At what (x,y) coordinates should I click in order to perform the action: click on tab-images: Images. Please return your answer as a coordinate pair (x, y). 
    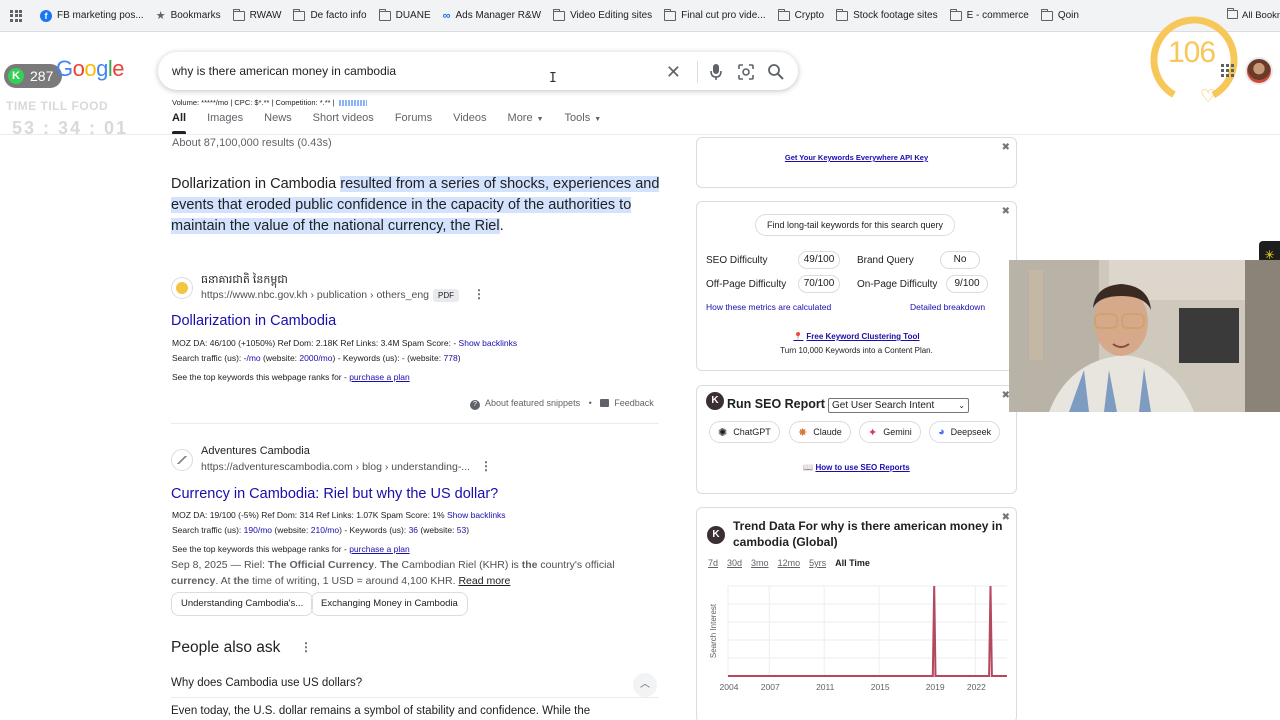
    Looking at the image, I should click on (225, 123).